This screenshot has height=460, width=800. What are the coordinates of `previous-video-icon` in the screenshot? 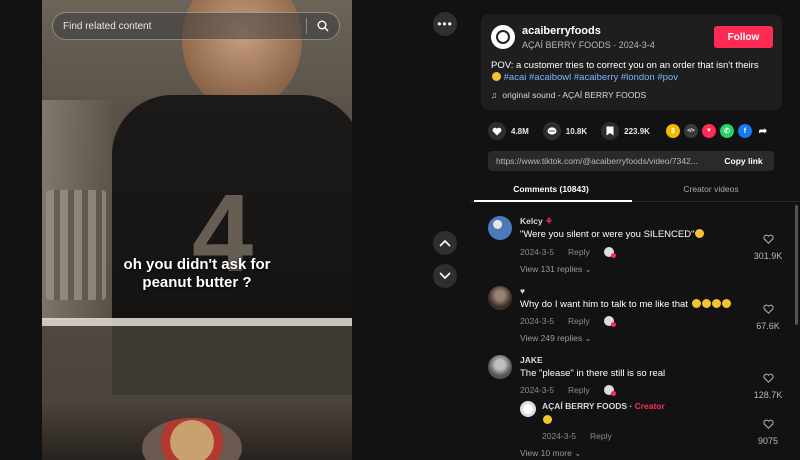 It's located at (445, 243).